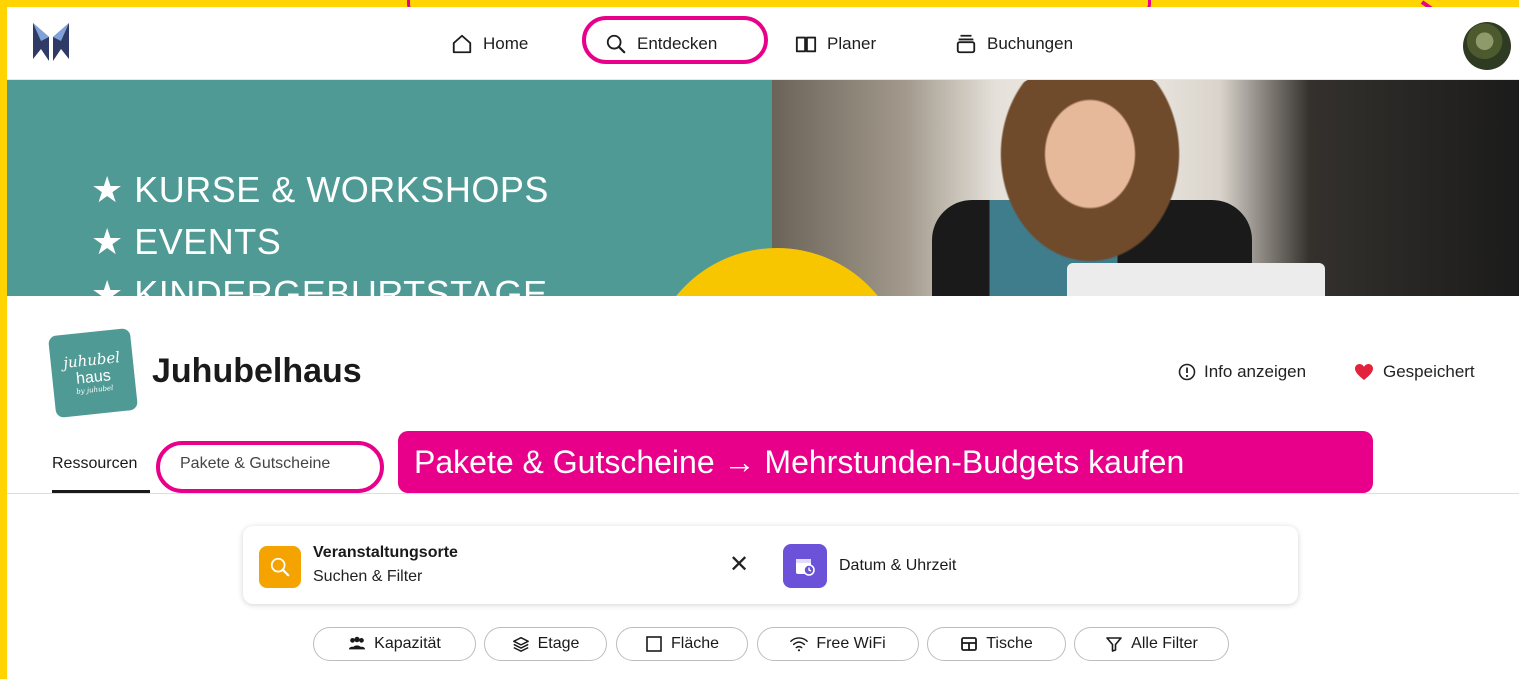  Describe the element at coordinates (1364, 372) in the screenshot. I see `heart-icon` at that location.